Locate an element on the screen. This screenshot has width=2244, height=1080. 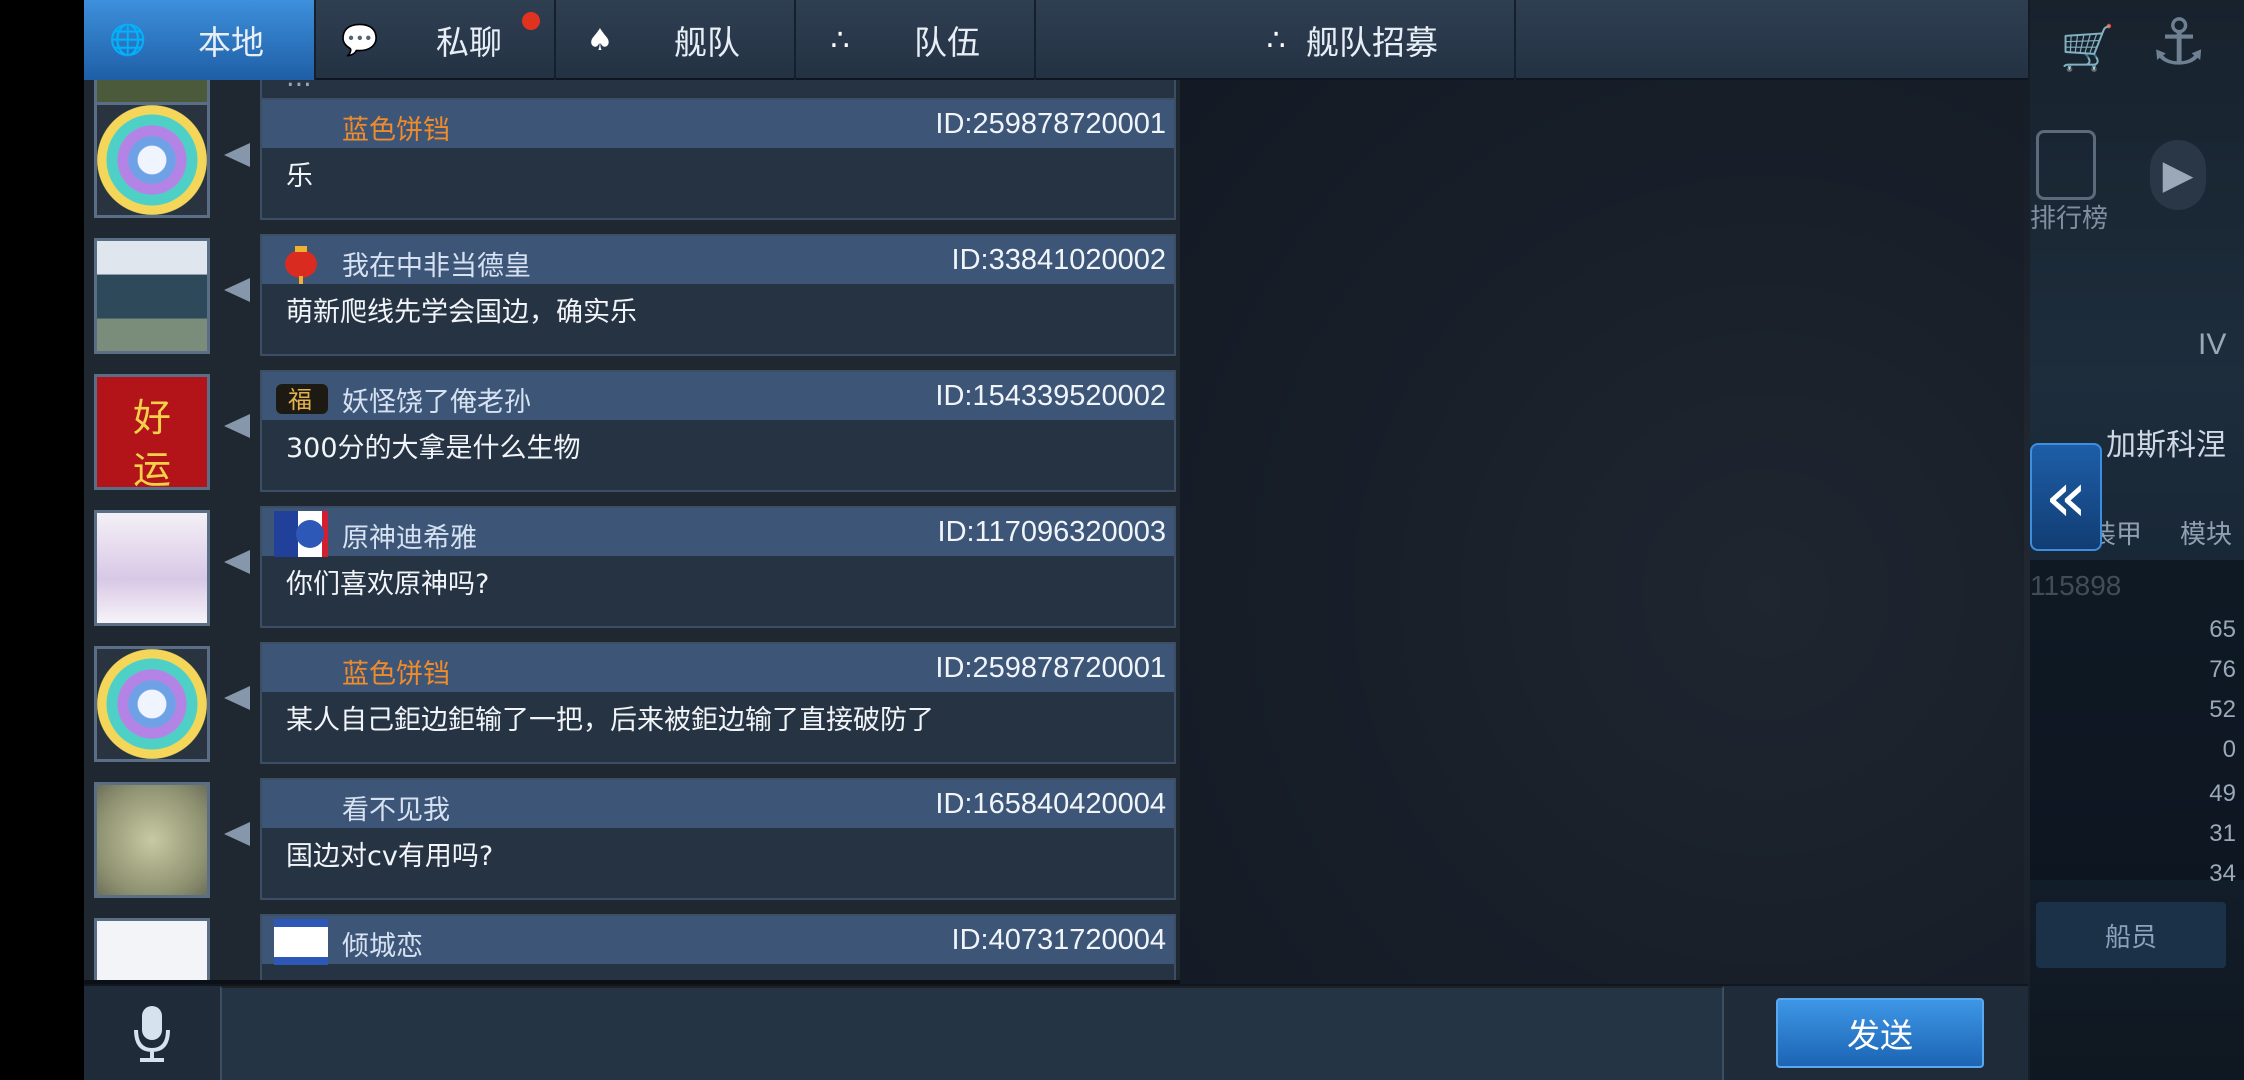
message-bubble: 福 妖怪饶了俺老孙 ID:154339520002 300分的大拿是什么生物 is located at coordinates (718, 431).